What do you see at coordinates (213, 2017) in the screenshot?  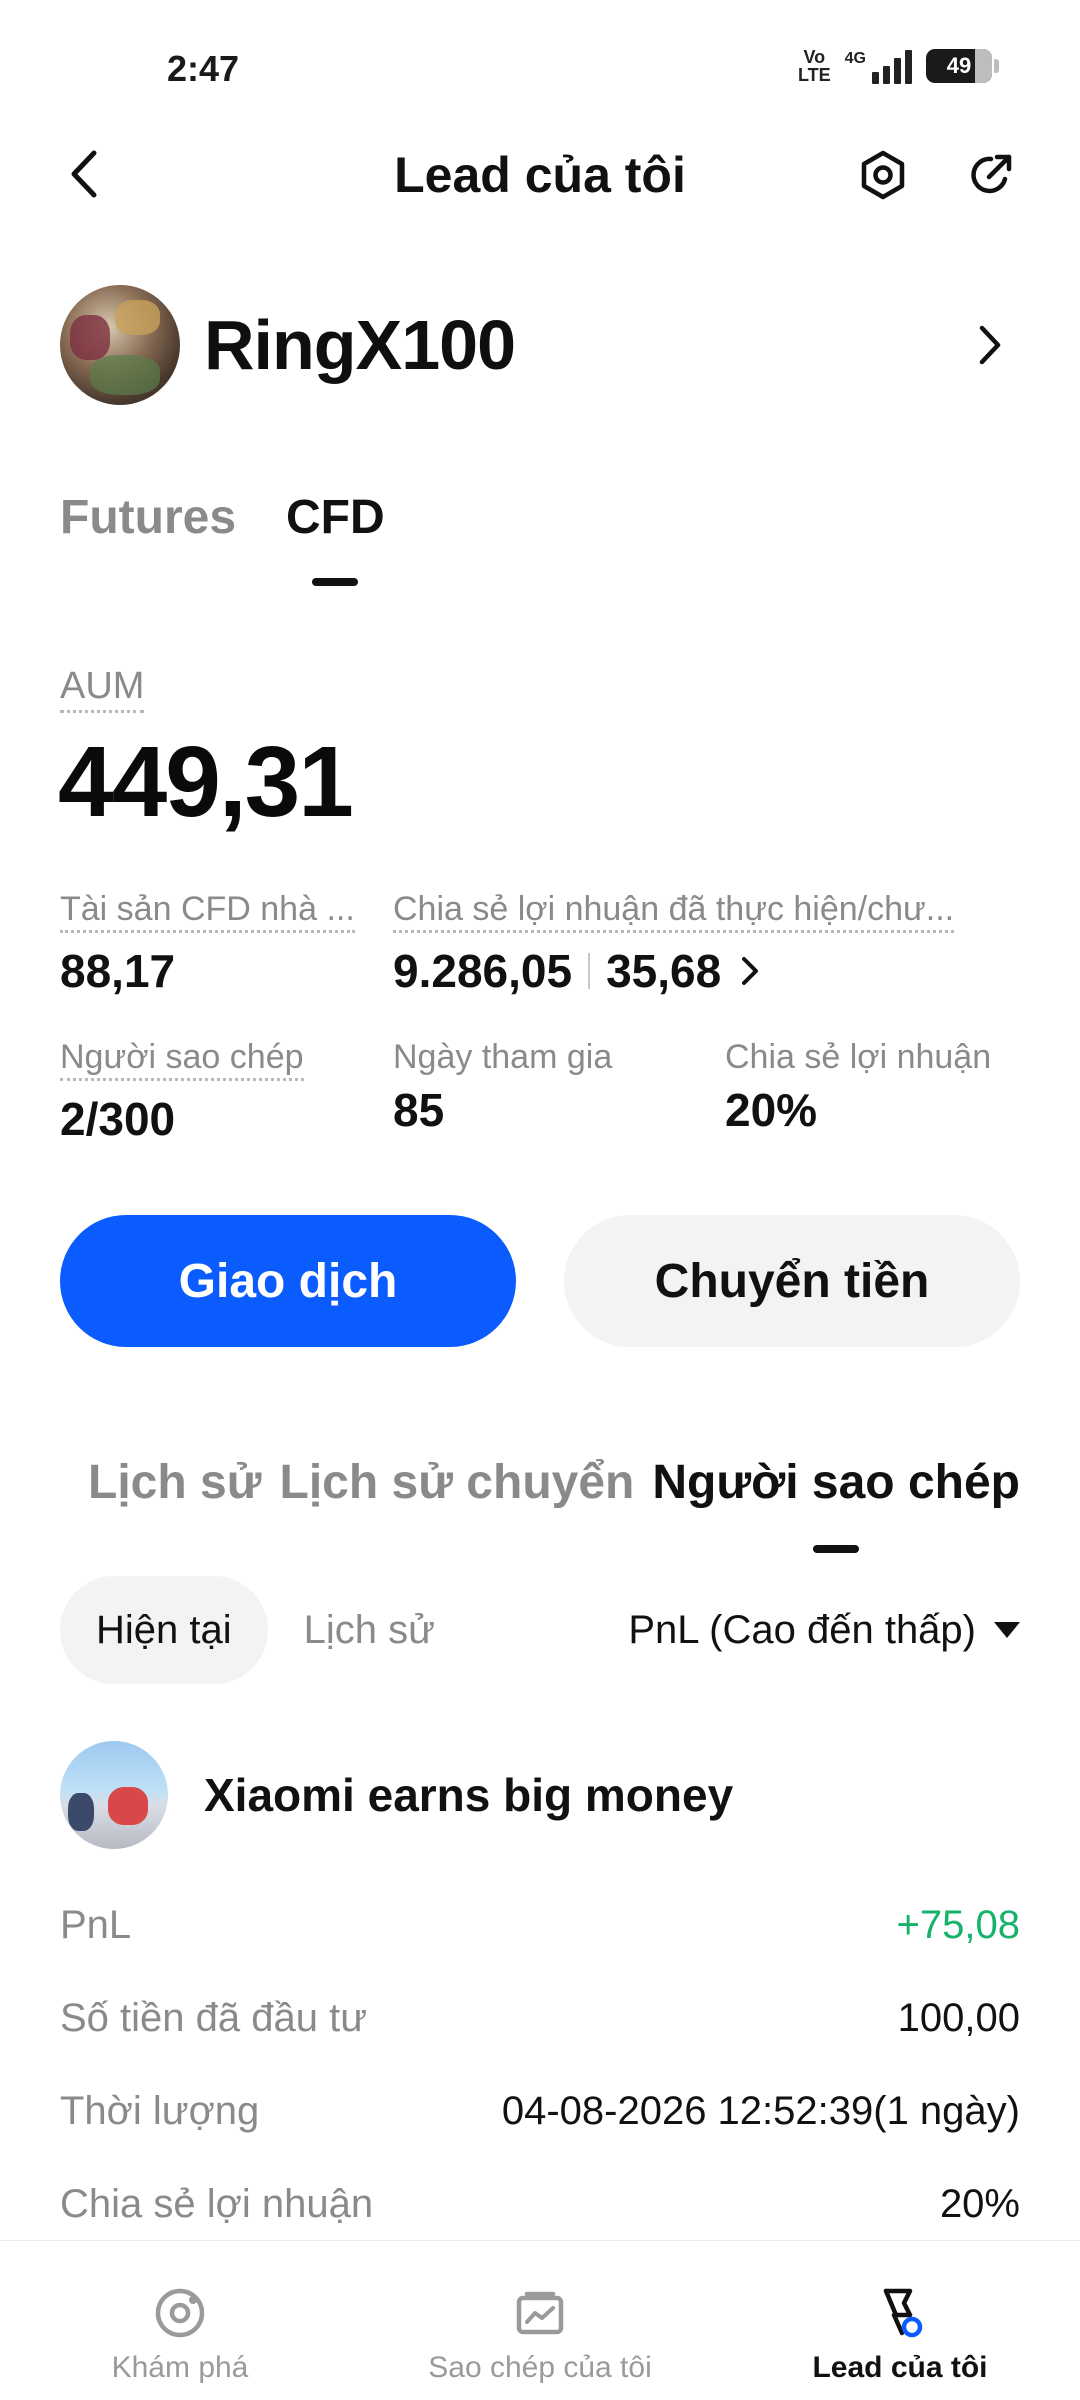 I see `row-label: Số tiền đã đầu tư` at bounding box center [213, 2017].